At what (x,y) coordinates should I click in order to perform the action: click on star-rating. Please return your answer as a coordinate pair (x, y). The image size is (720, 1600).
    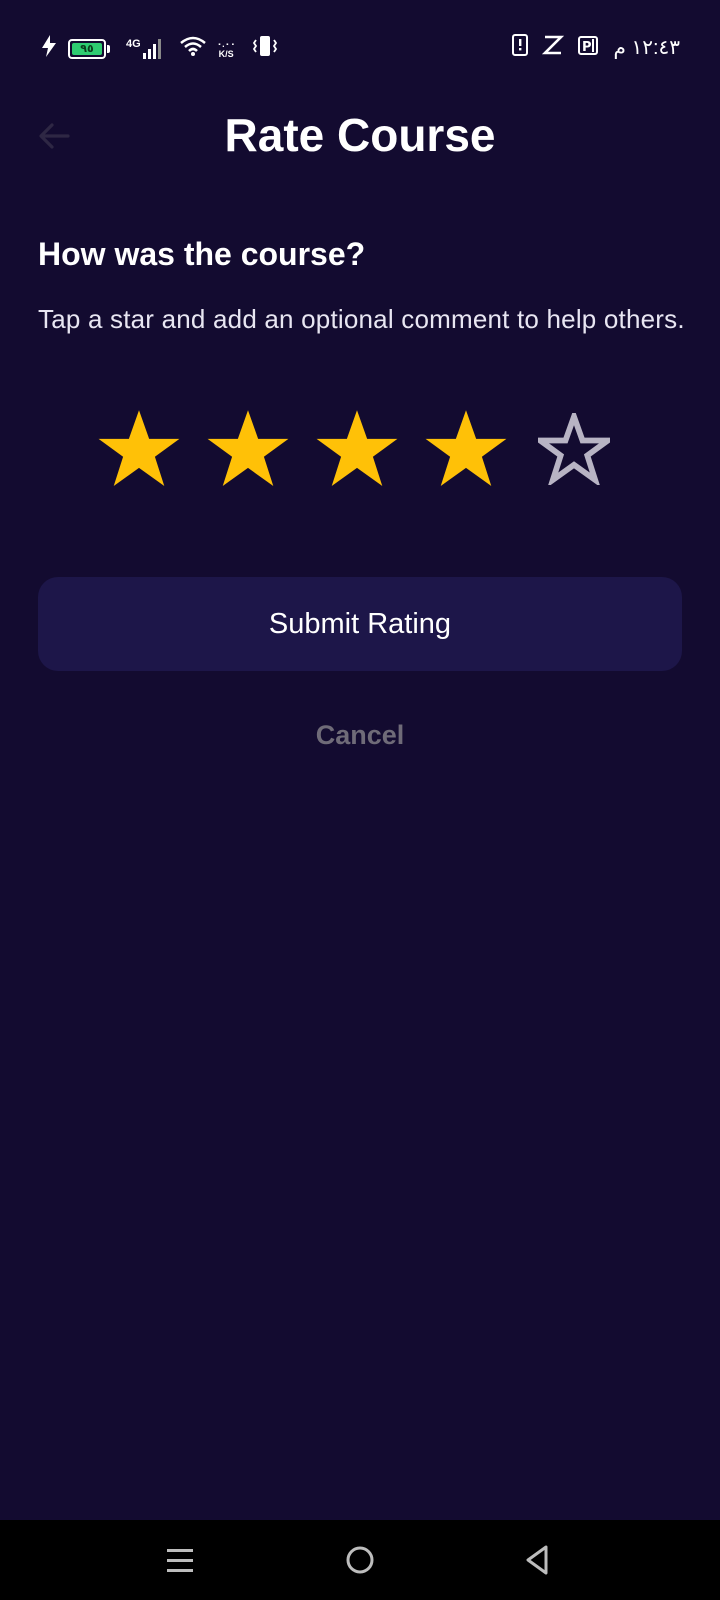
    Looking at the image, I should click on (356, 451).